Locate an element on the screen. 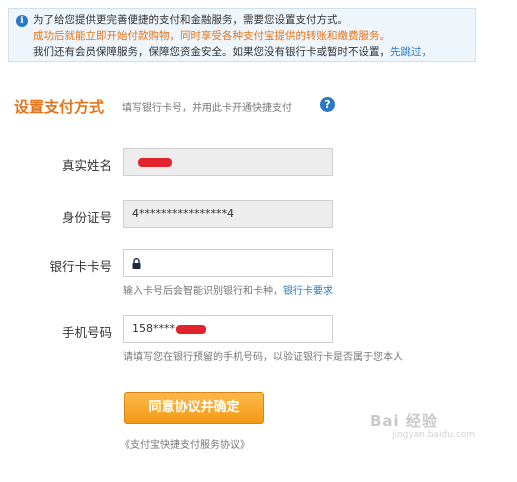 This screenshot has width=517, height=482. card-requirements-link: 银行卡要求 is located at coordinates (308, 291).